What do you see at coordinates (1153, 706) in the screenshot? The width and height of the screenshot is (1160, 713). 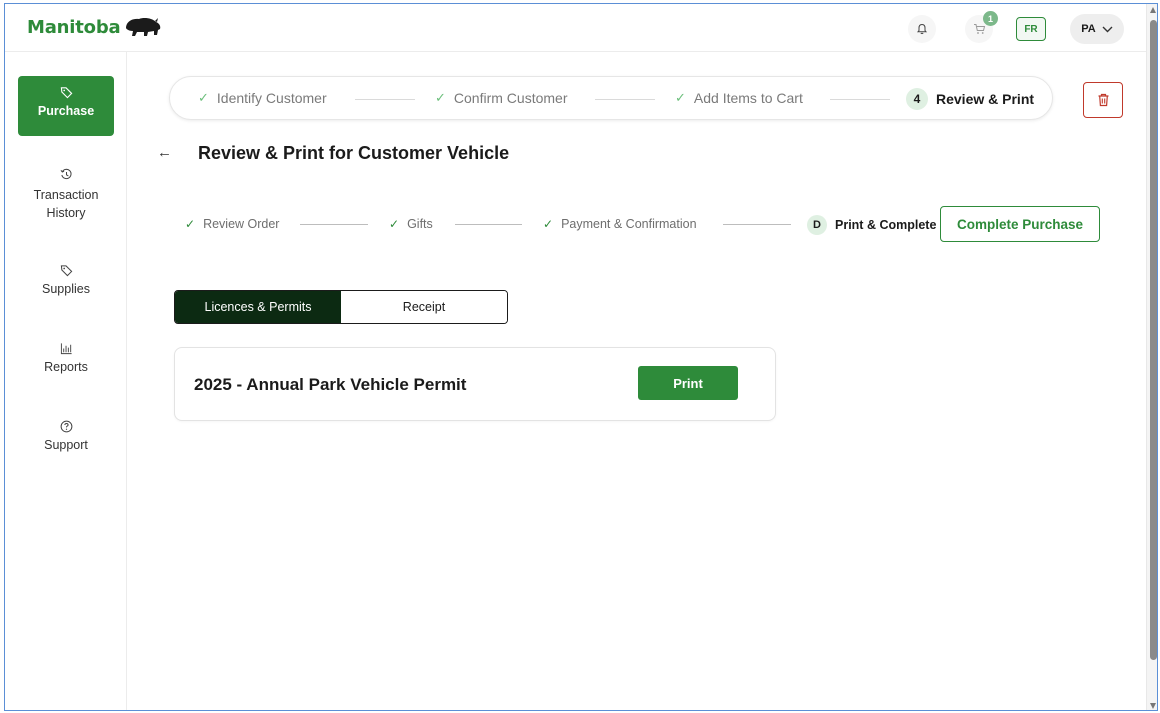 I see `scroll-down-arrow-icon` at bounding box center [1153, 706].